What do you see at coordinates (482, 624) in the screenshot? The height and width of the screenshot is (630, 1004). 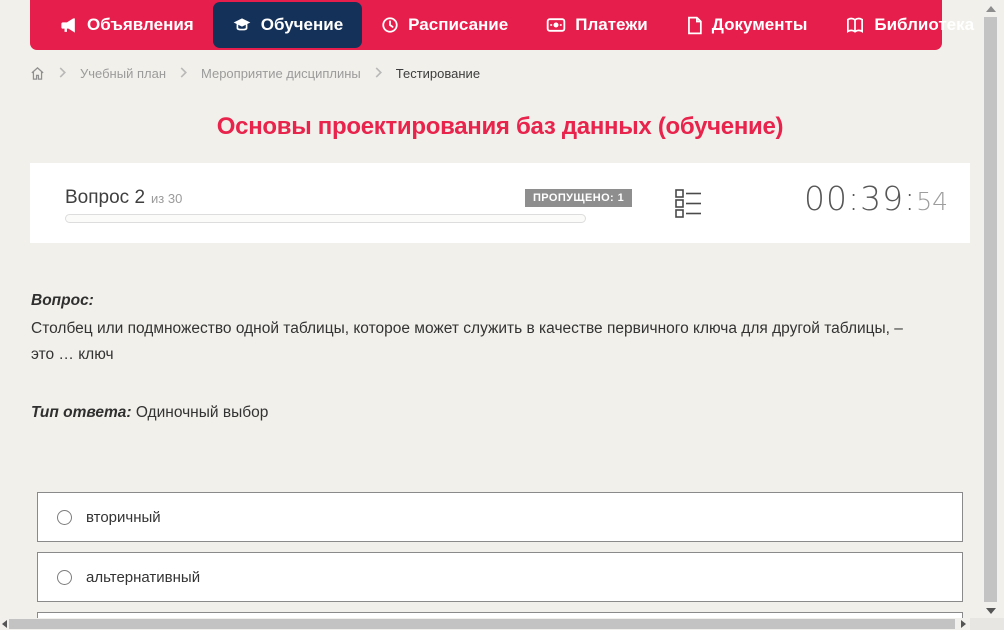 I see `horizontal-scrollbar-thumb` at bounding box center [482, 624].